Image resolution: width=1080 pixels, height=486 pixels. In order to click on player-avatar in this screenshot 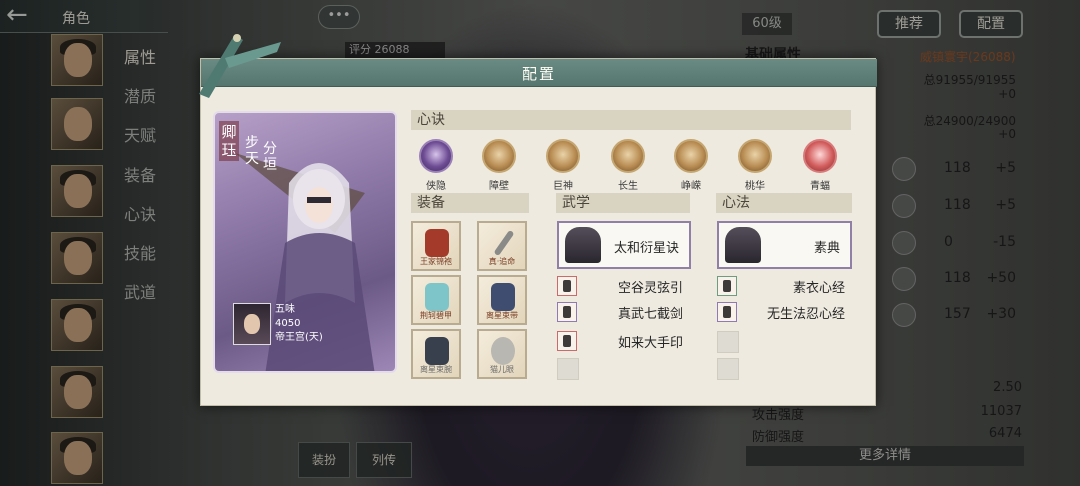, I will do `click(252, 324)`.